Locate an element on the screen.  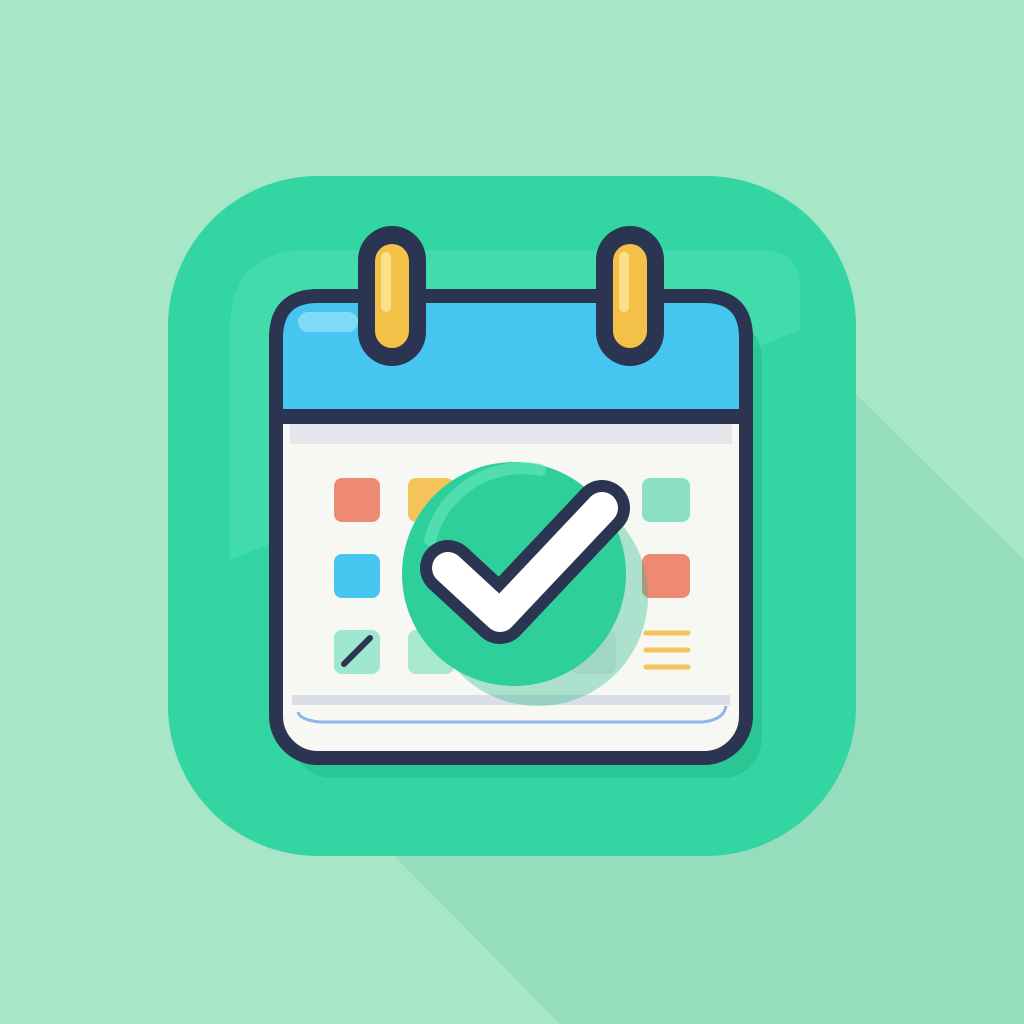
cell-blue is located at coordinates (357, 576).